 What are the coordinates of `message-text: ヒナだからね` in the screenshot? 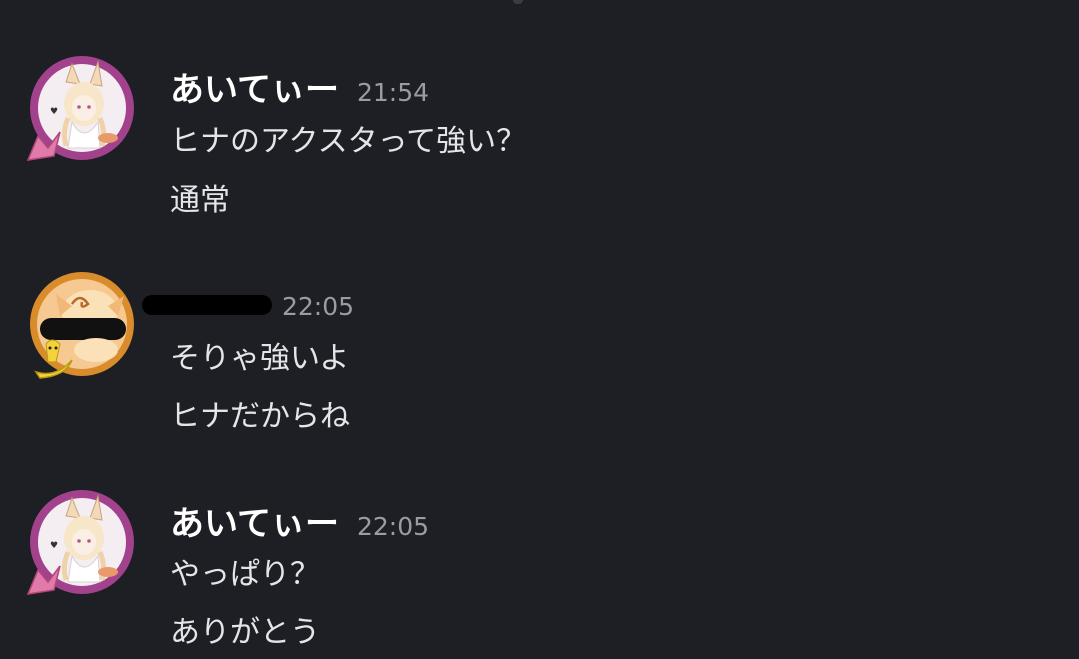 It's located at (260, 416).